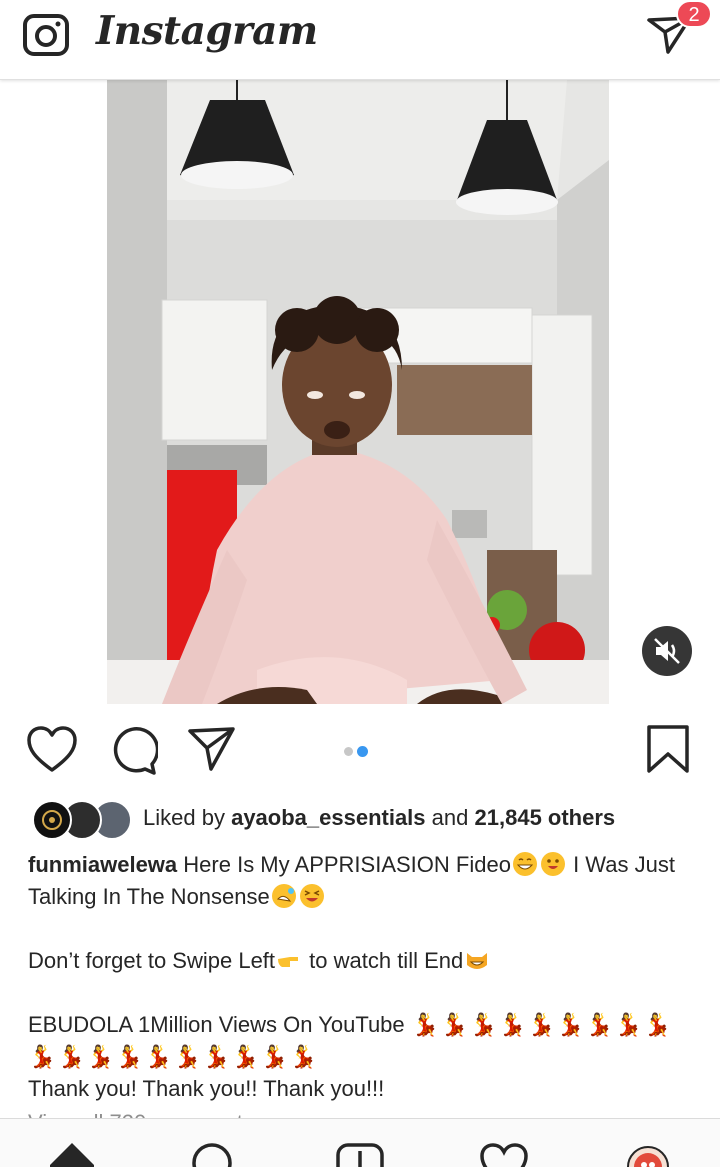 Image resolution: width=720 pixels, height=1167 pixels. I want to click on caption-text: Don’t forget to Swipe Left, so click(152, 960).